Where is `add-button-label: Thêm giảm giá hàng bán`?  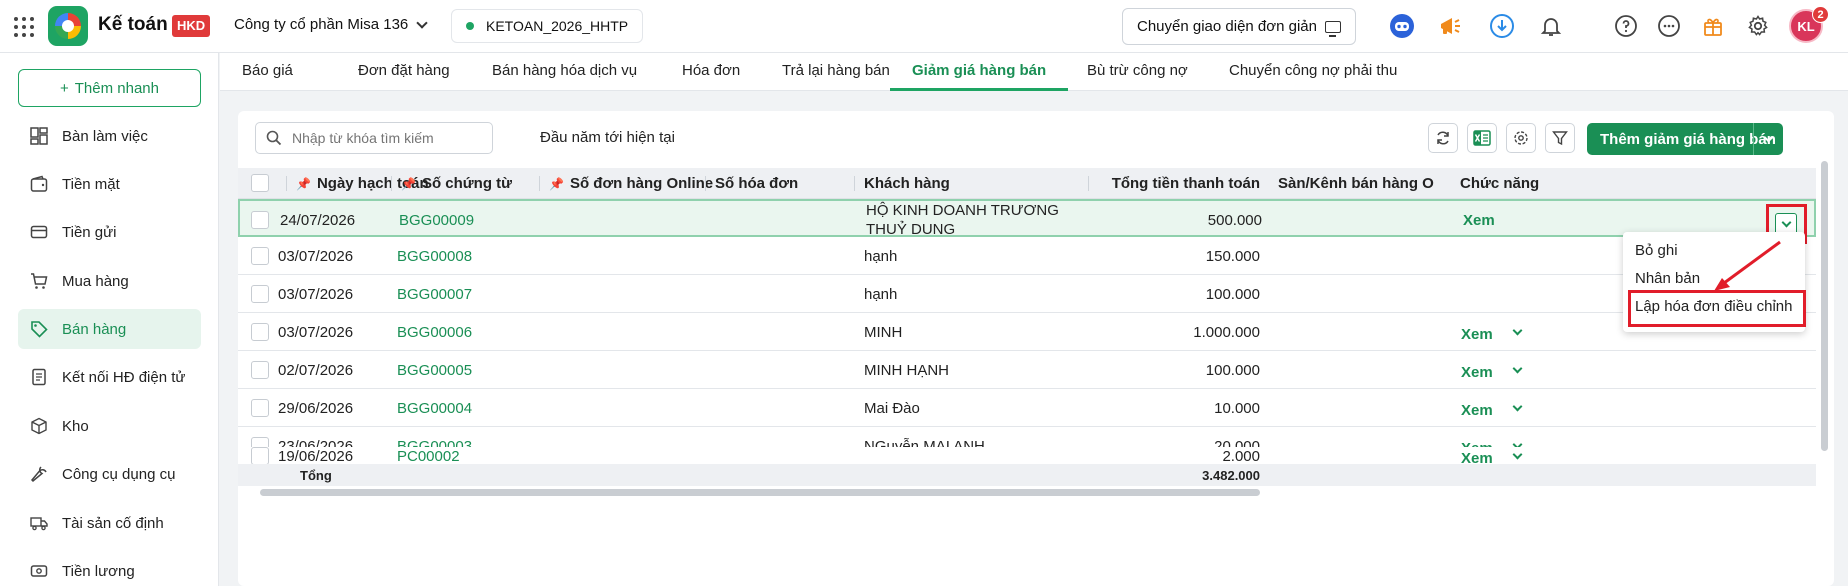
add-button-label: Thêm giảm giá hàng bán is located at coordinates (1688, 139).